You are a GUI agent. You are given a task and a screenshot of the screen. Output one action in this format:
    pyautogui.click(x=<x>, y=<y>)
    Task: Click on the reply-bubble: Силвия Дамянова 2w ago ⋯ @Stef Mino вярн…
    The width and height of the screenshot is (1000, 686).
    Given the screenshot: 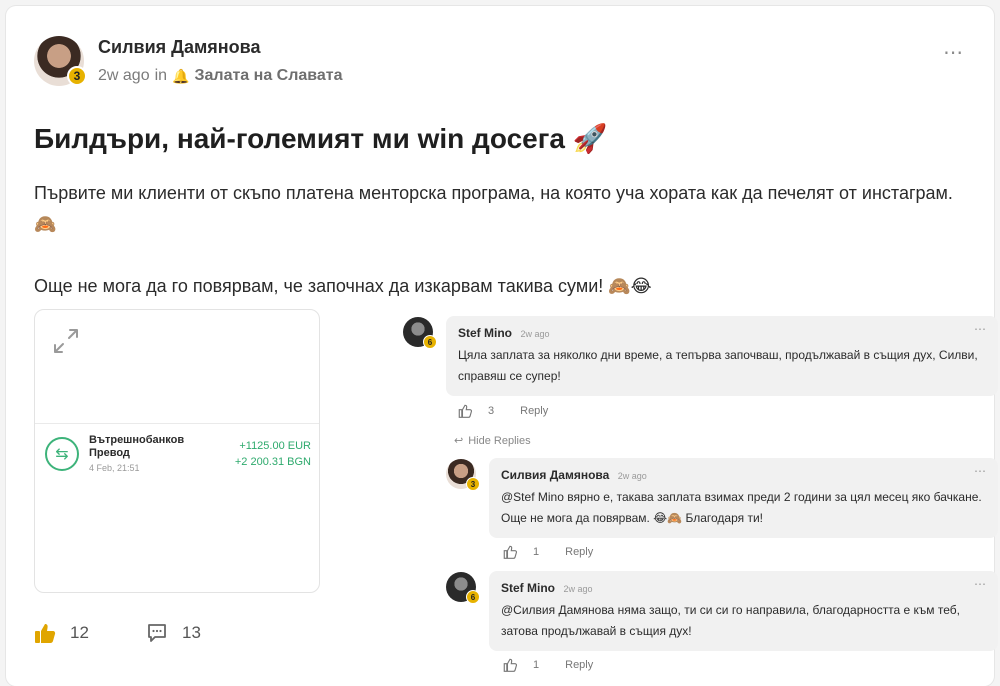 What is the action you would take?
    pyautogui.click(x=743, y=498)
    